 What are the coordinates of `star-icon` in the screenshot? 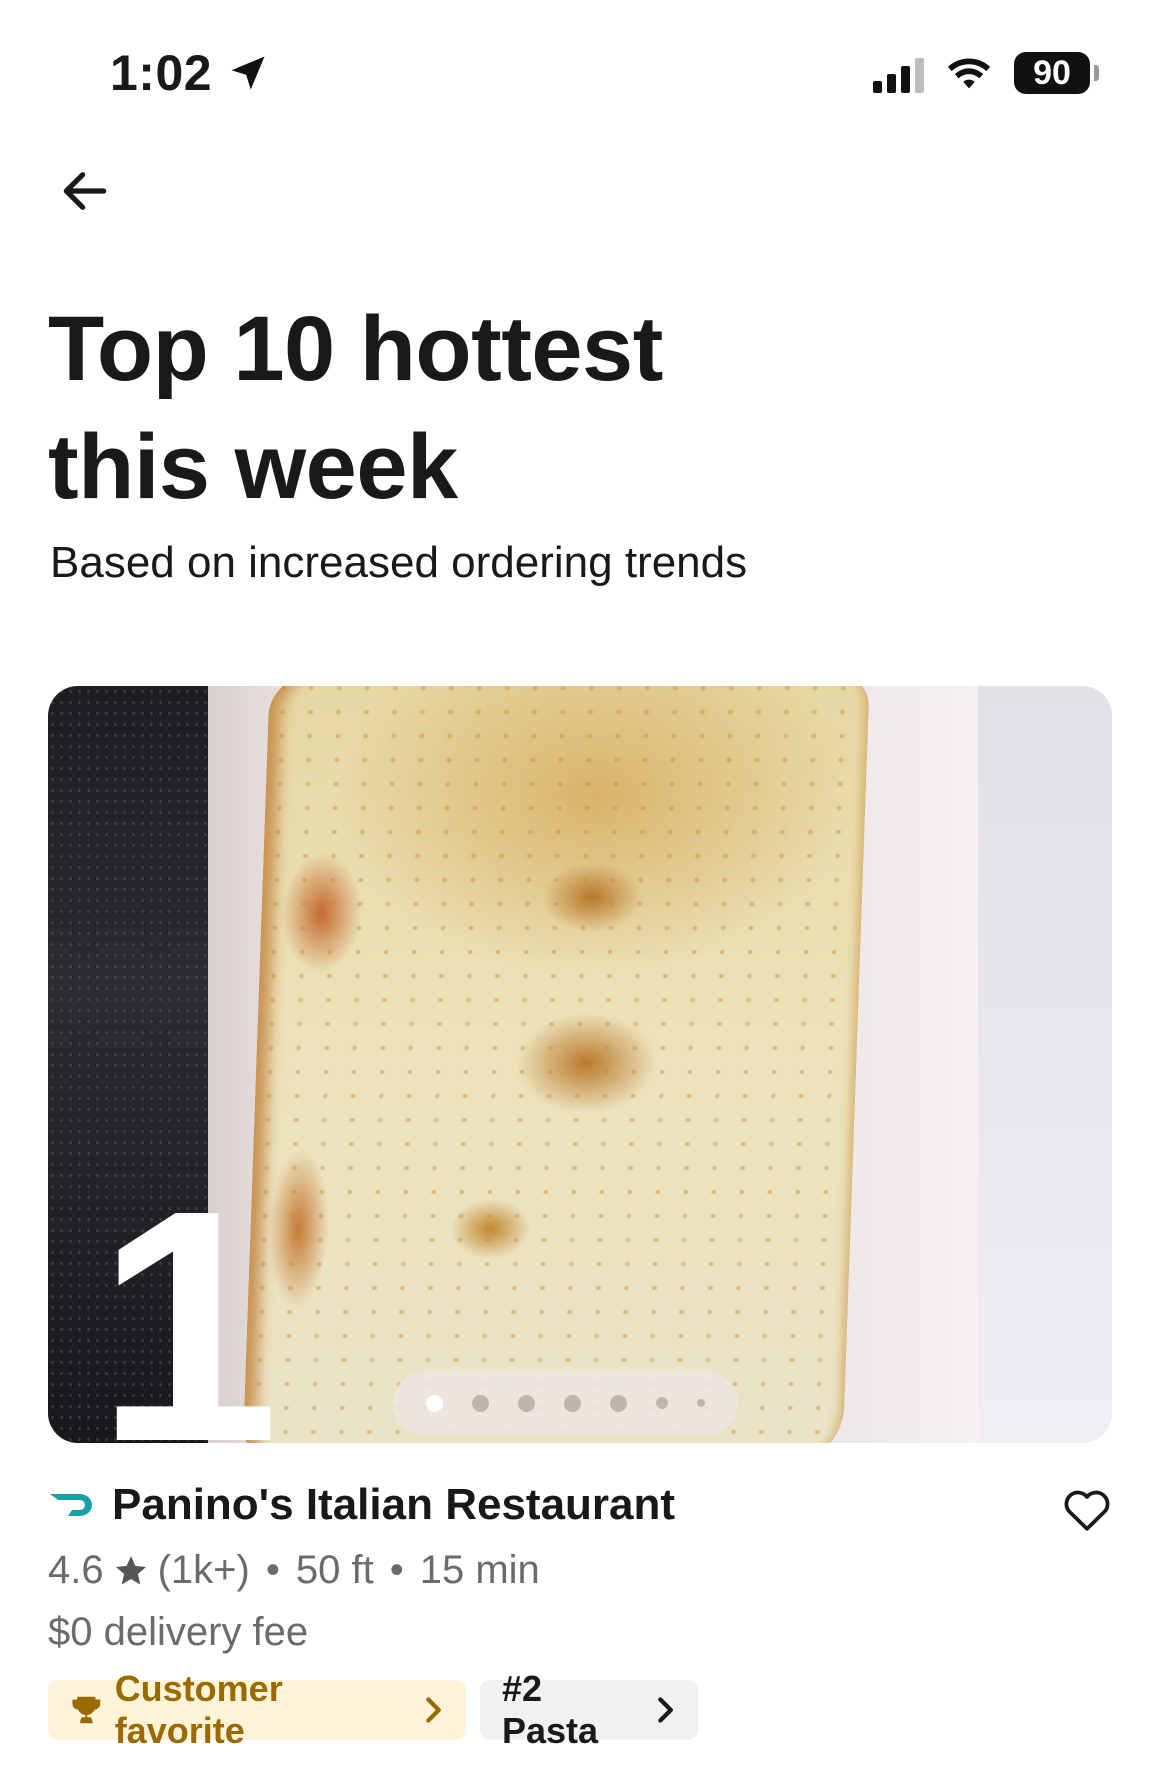 It's located at (130, 1569).